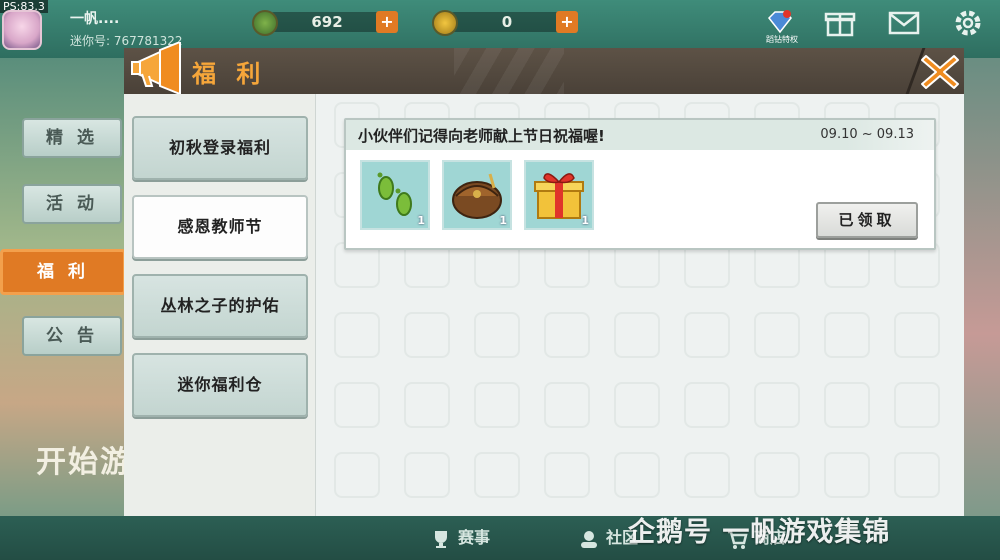  I want to click on mail-icon, so click(904, 23).